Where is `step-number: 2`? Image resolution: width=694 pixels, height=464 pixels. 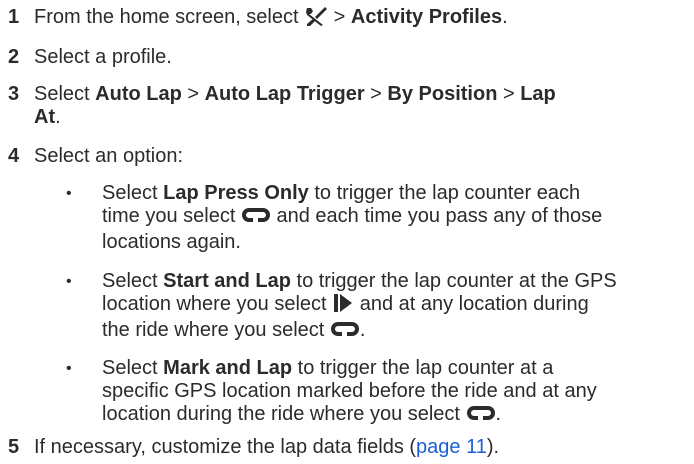 step-number: 2 is located at coordinates (14, 57).